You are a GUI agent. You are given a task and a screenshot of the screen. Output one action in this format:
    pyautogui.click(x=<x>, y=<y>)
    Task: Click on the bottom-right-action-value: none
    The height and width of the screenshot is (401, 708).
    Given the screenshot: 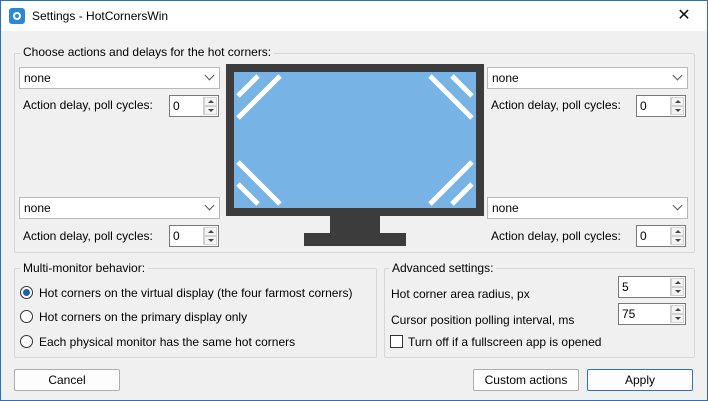 What is the action you would take?
    pyautogui.click(x=505, y=208)
    